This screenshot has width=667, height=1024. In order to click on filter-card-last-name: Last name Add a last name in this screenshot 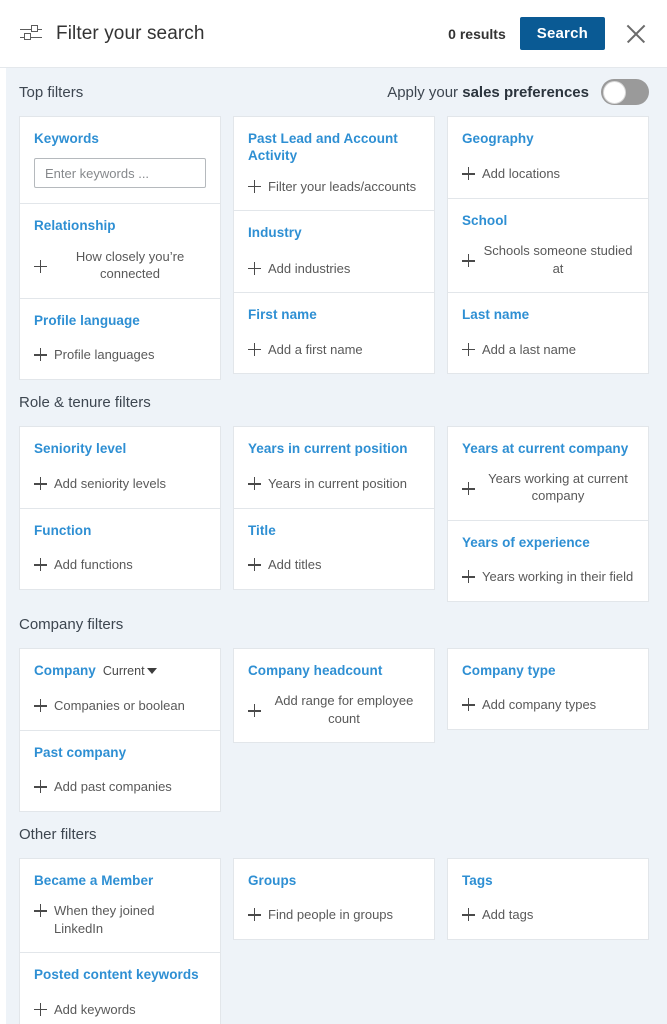, I will do `click(548, 333)`.